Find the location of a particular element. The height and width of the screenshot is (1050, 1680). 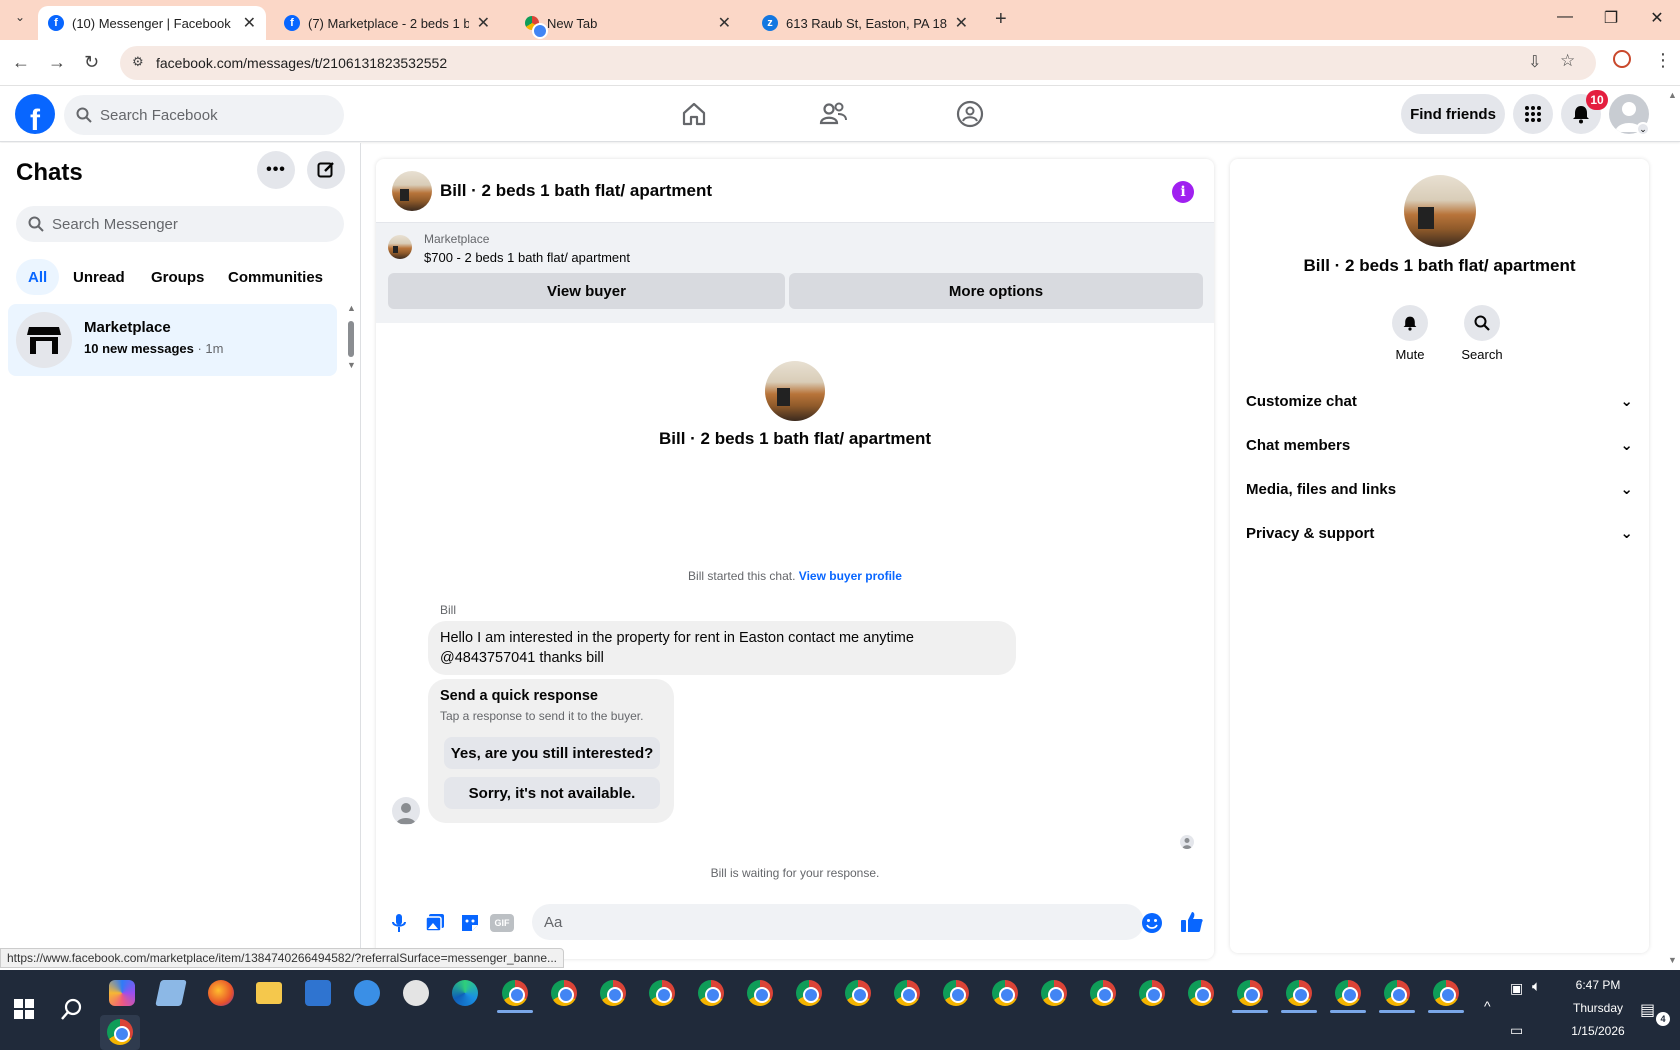

page-scroll-down-icon: ▼ is located at coordinates (1672, 960).